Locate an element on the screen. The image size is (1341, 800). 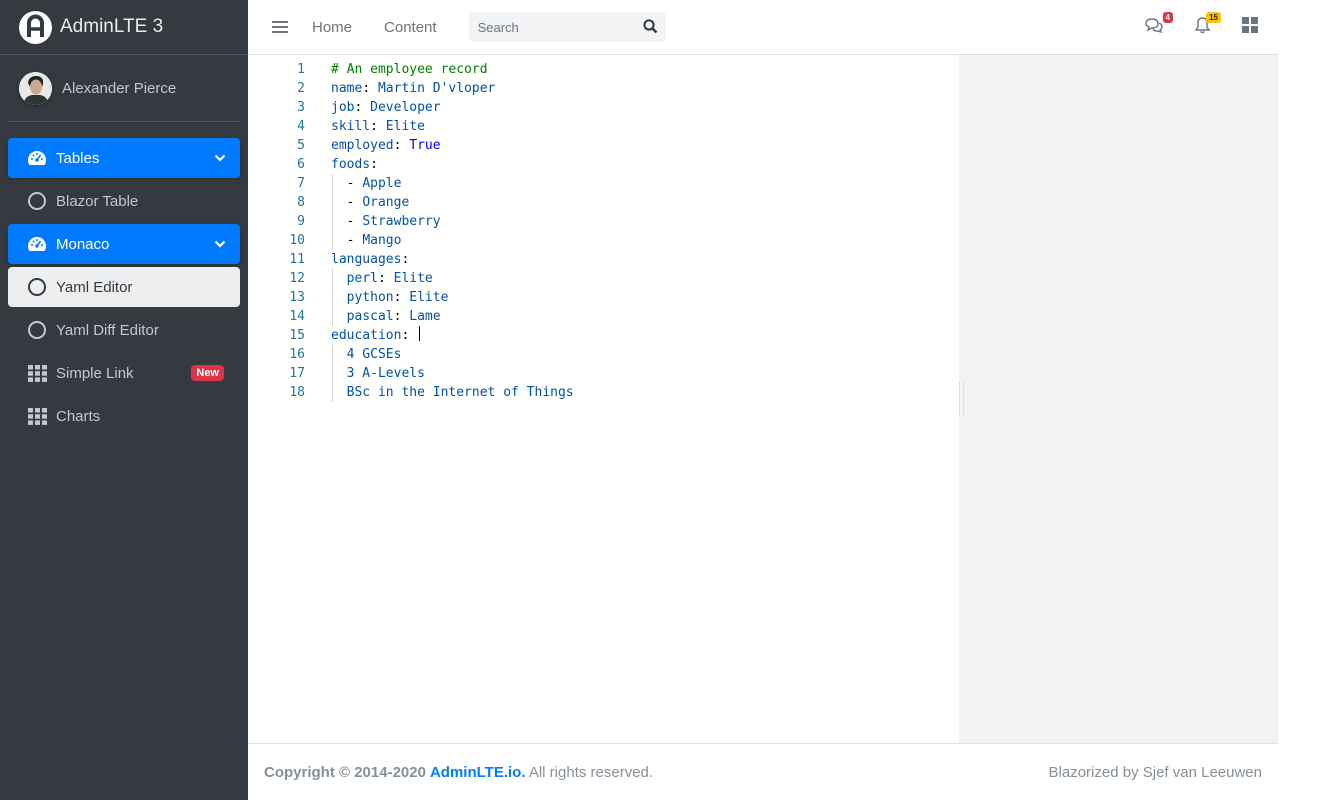
user-panel: Alexander Pierce is located at coordinates (124, 88).